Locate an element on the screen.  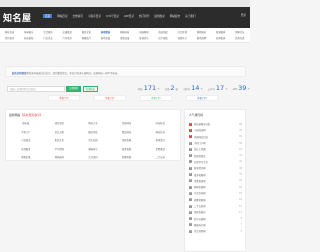
stat-item: APP 39 个 is located at coordinates (241, 88).